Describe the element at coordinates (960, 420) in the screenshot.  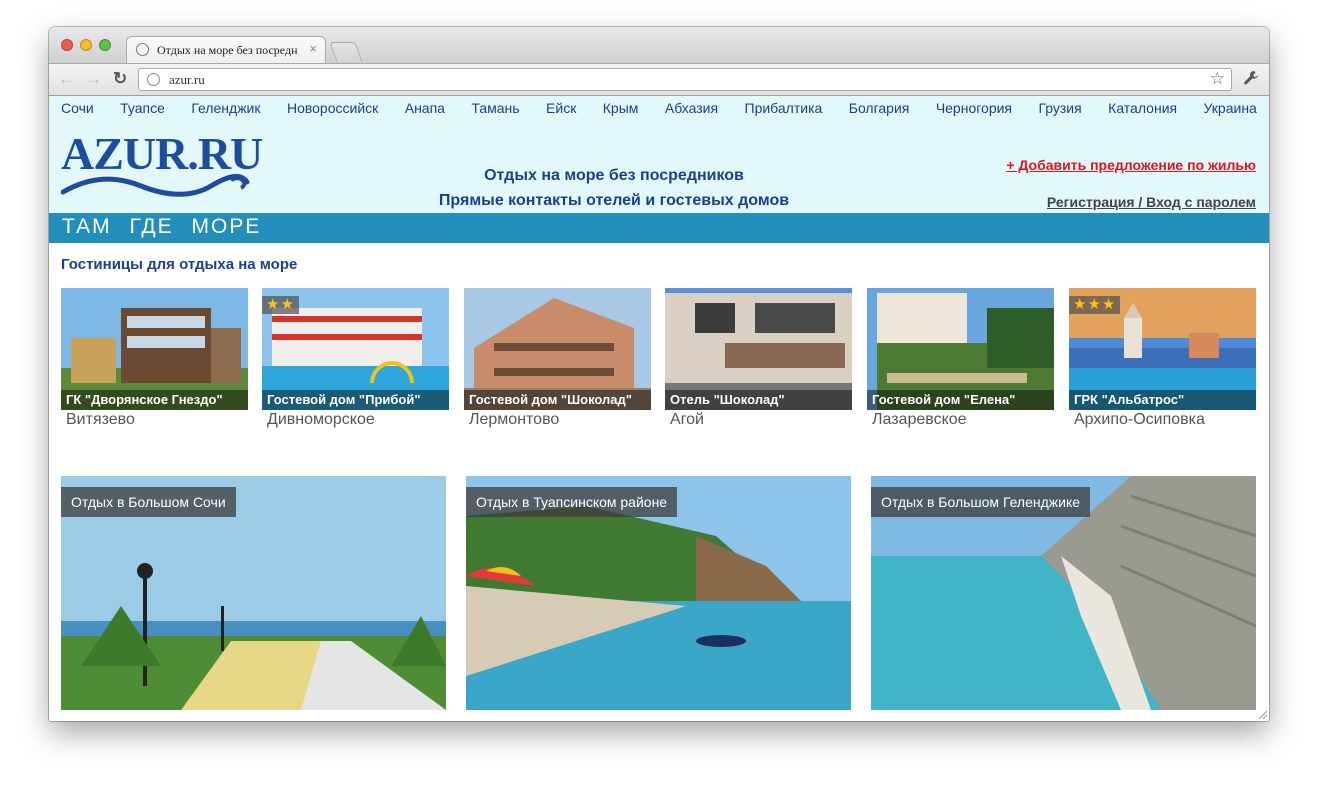
I see `hotel-town: Лазаревское` at that location.